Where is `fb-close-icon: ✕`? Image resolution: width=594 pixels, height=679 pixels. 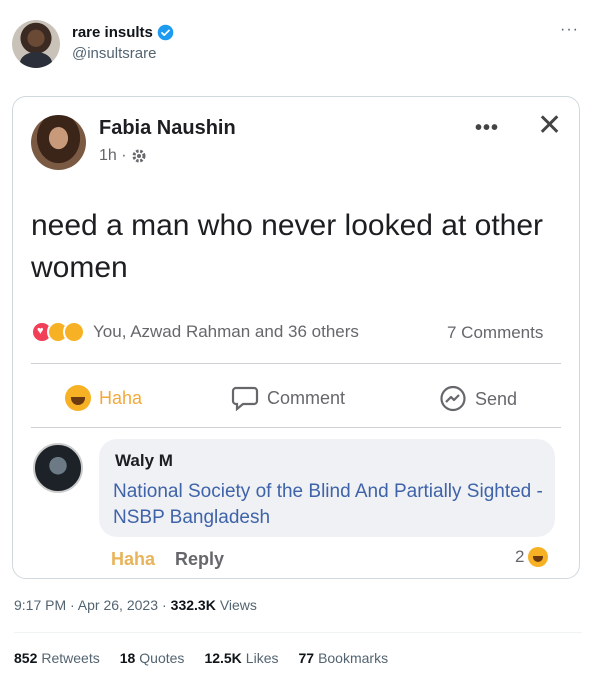
fb-close-icon: ✕ is located at coordinates (550, 125).